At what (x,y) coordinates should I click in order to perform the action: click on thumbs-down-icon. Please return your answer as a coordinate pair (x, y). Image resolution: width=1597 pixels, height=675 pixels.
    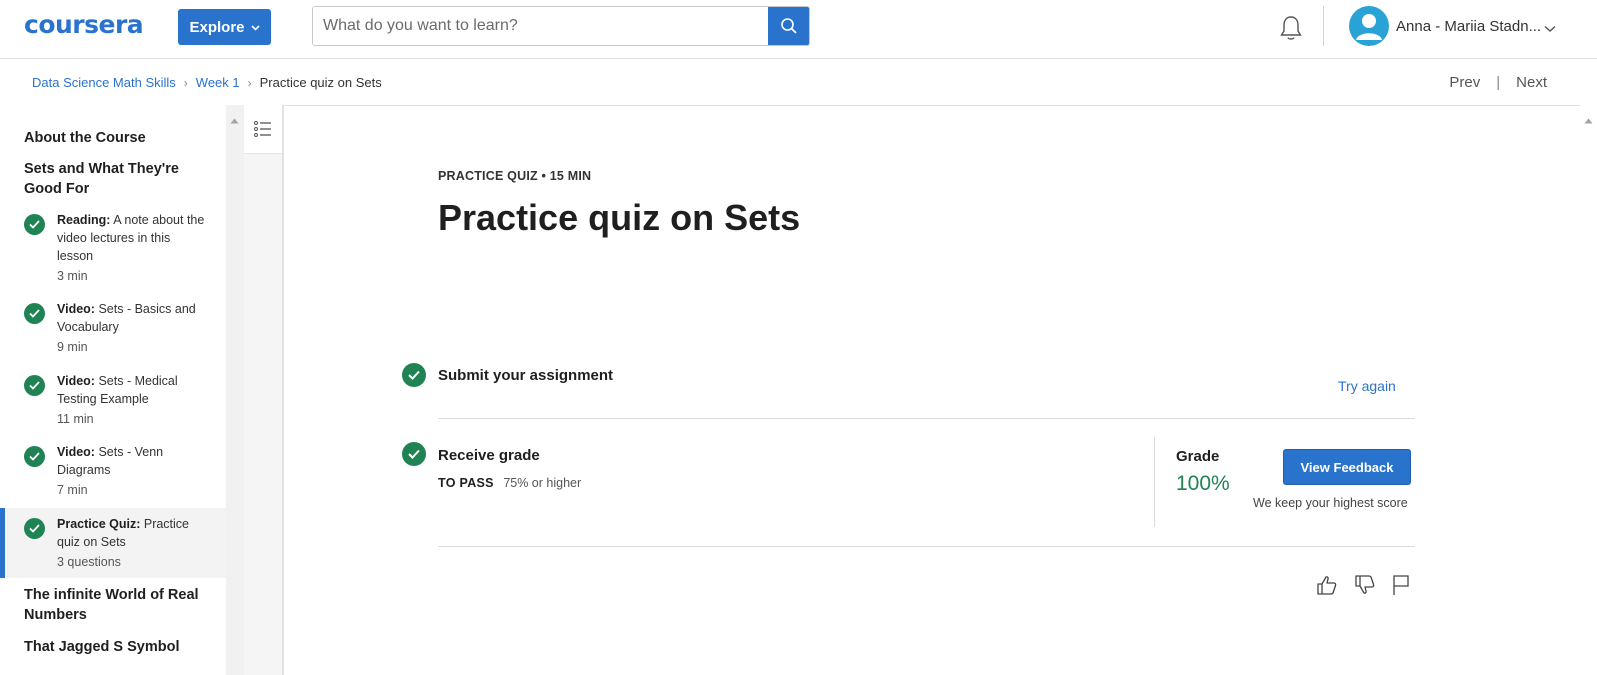
    Looking at the image, I should click on (1365, 585).